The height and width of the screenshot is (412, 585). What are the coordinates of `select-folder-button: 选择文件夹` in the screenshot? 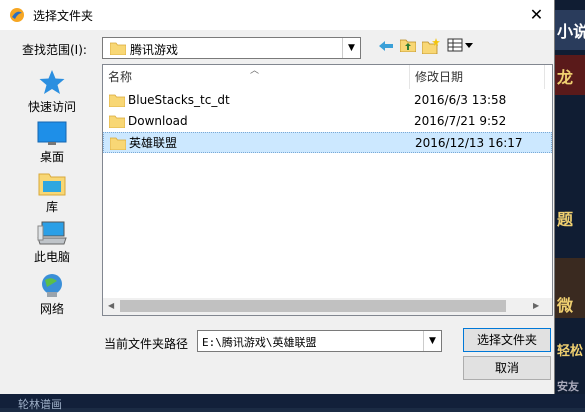 It's located at (507, 340).